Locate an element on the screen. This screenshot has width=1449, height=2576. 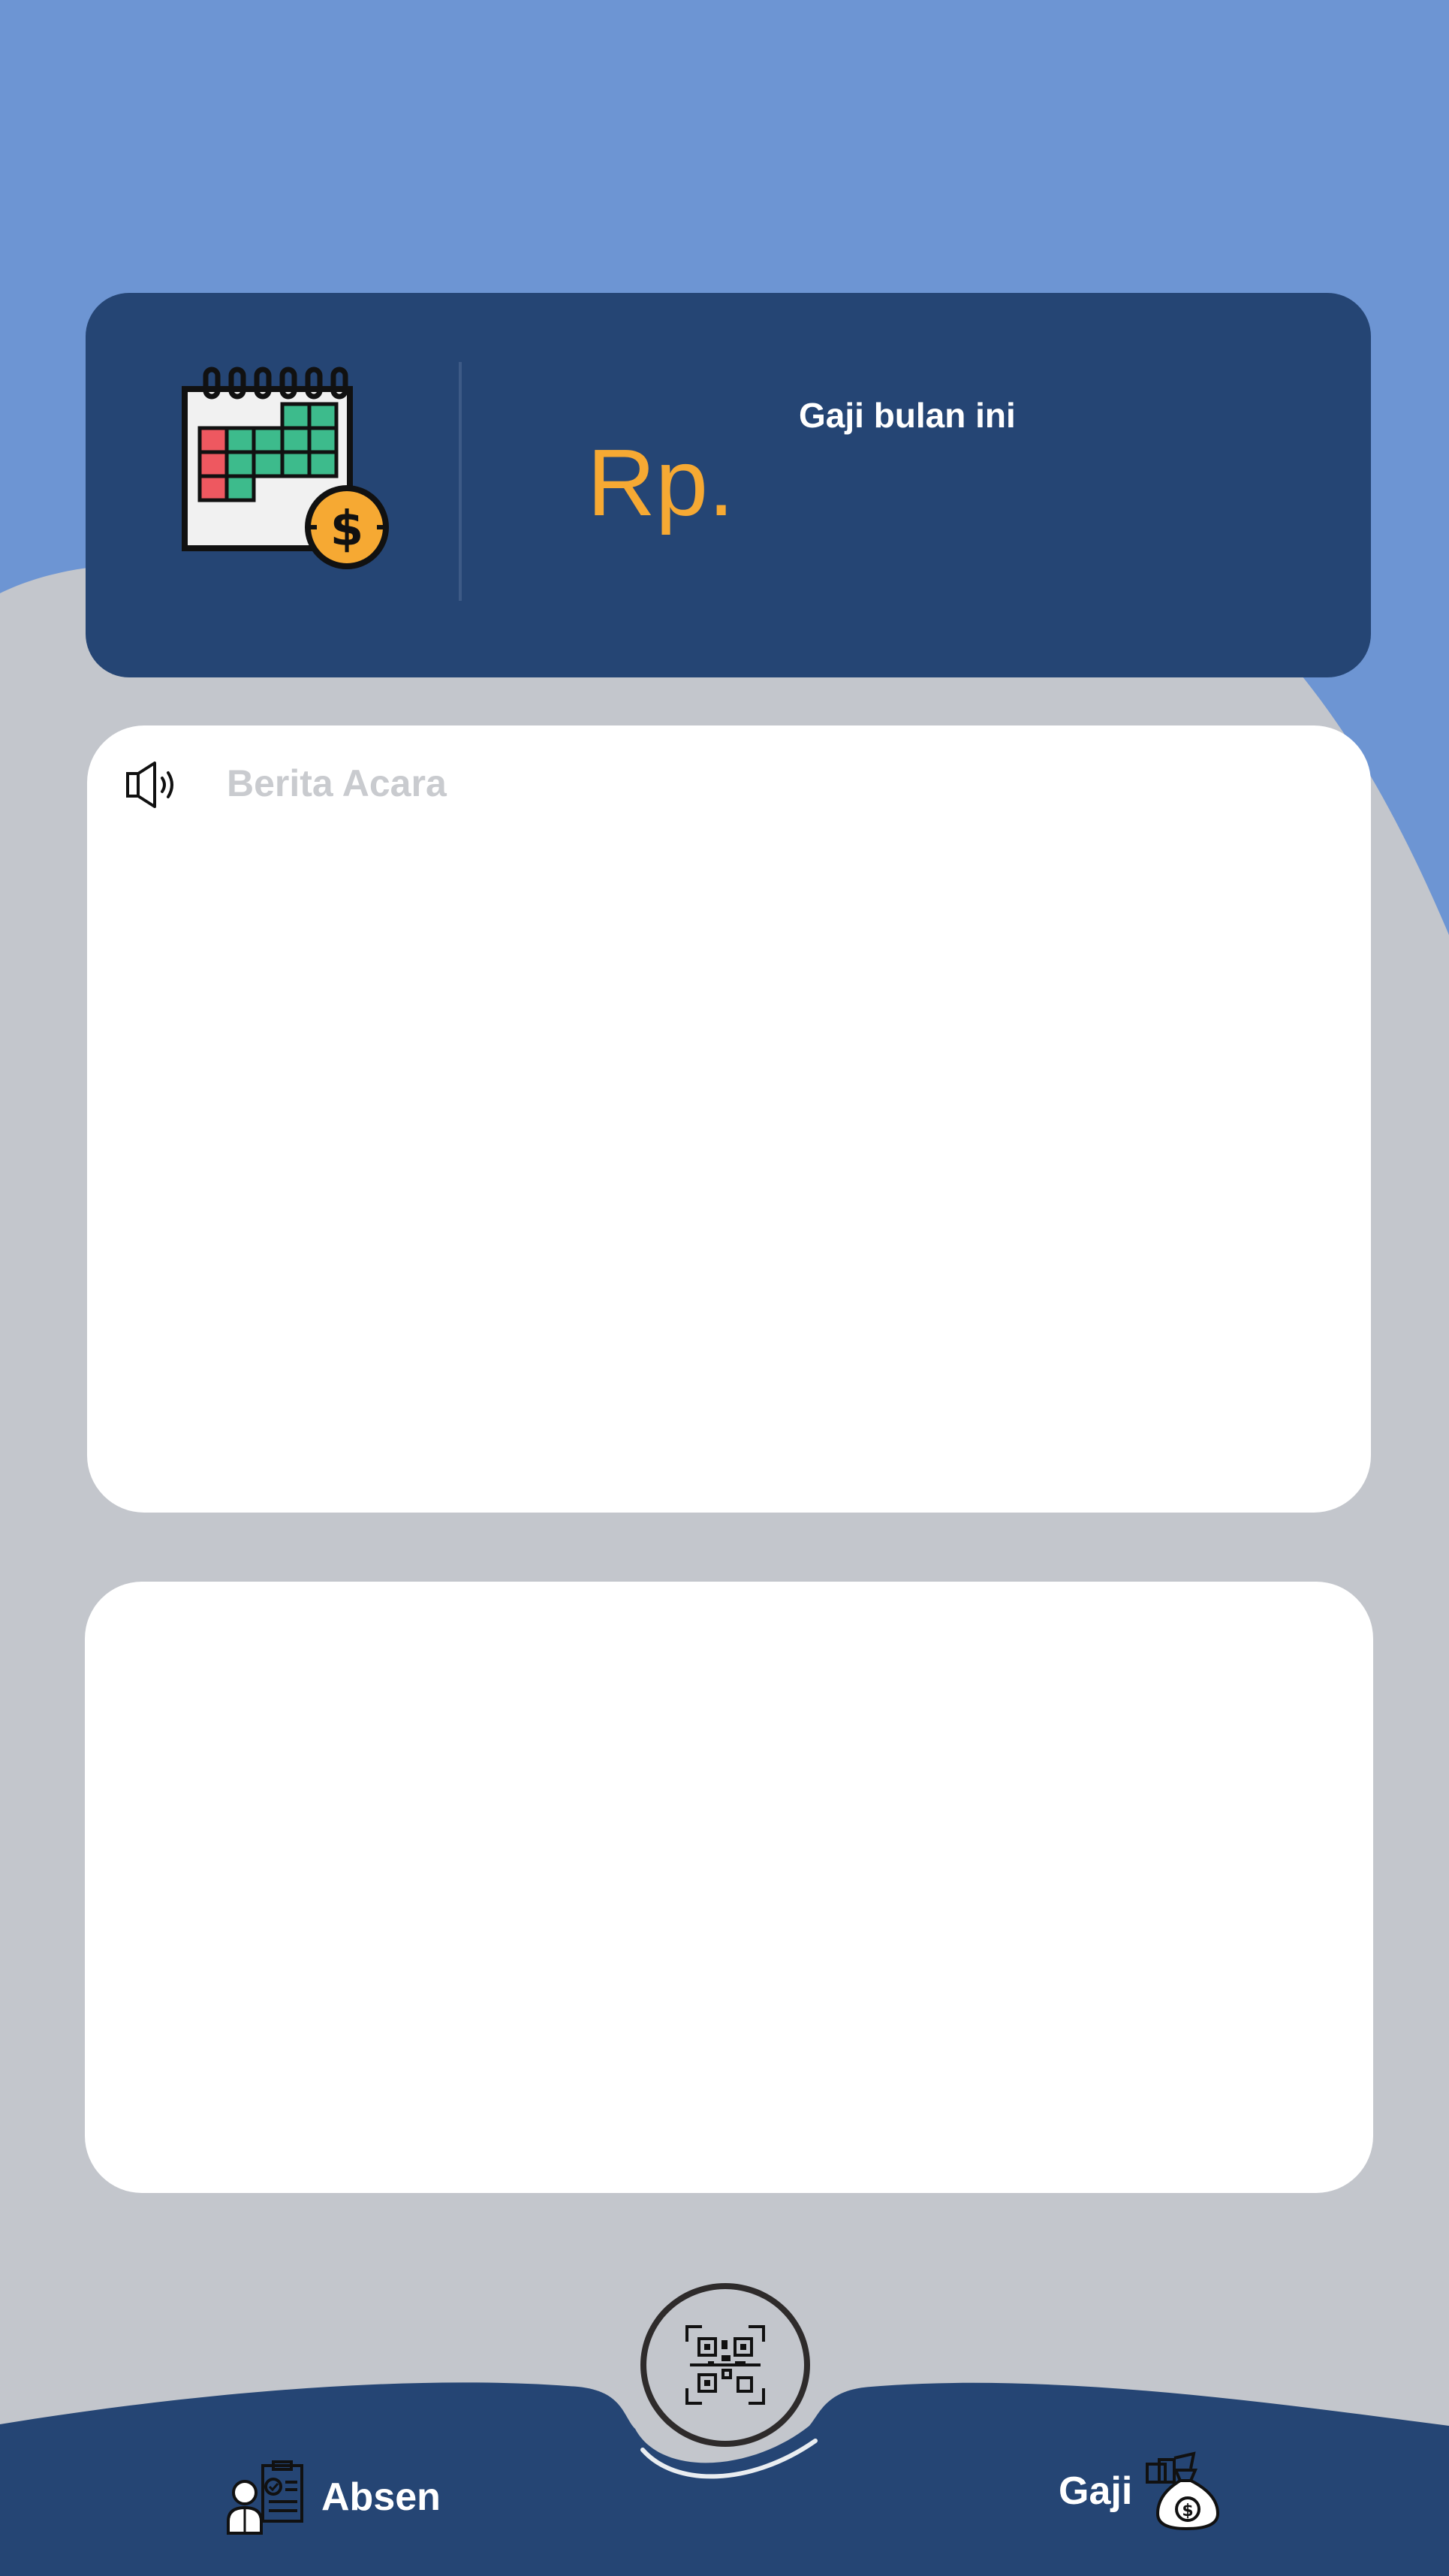
salary-label: Gaji bulan ini is located at coordinates (907, 415).